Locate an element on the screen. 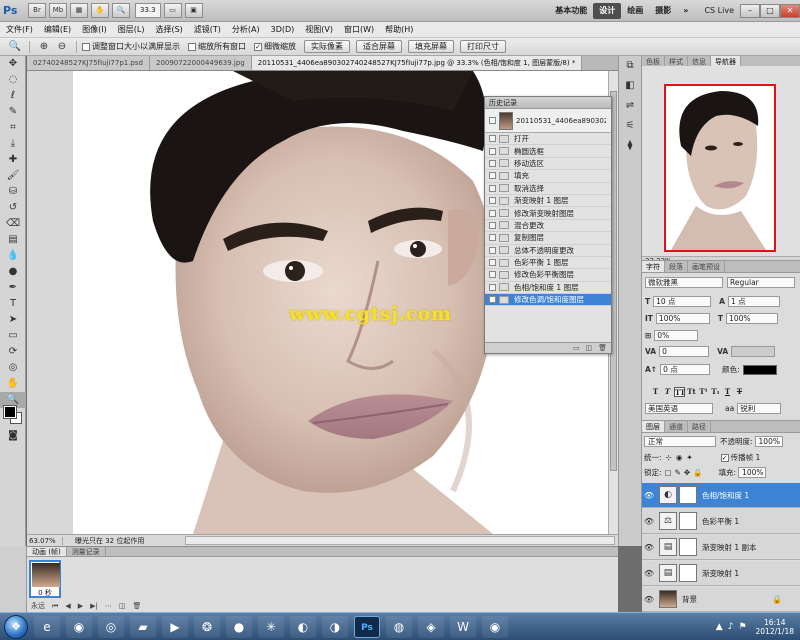 The image size is (800, 640). faux-bold-button: T is located at coordinates (655, 392).